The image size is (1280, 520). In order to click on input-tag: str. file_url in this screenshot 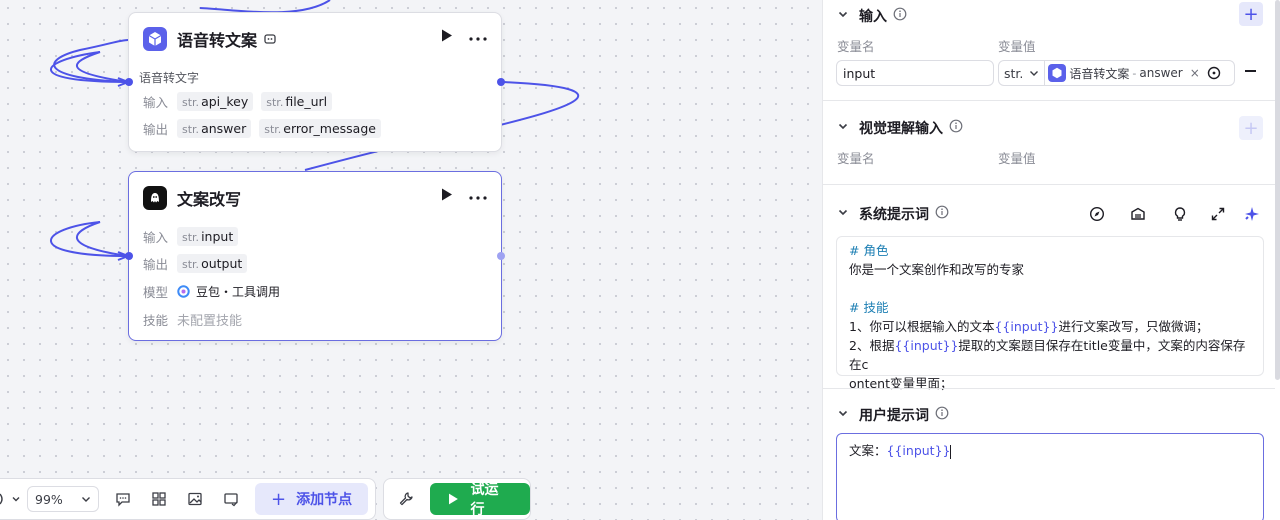, I will do `click(297, 101)`.